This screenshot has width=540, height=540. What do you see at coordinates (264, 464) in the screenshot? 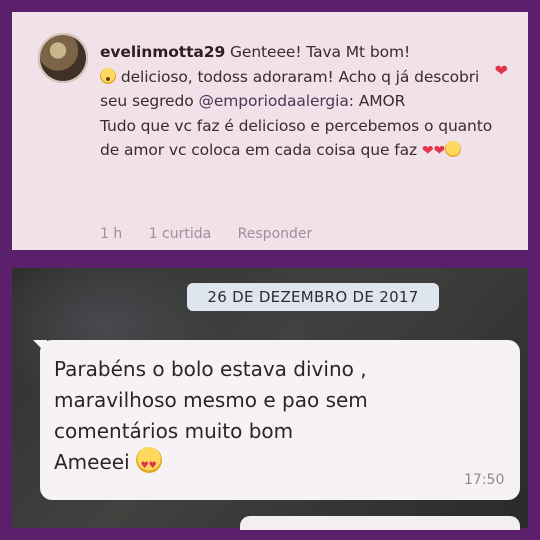
I see `message-line-4: Ameeei` at bounding box center [264, 464].